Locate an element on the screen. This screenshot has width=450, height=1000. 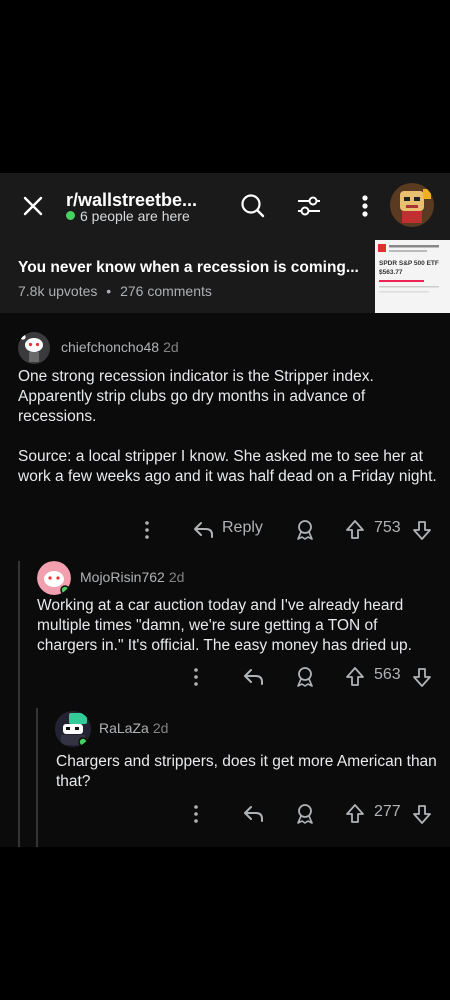
reply-button: Reply is located at coordinates (232, 530).